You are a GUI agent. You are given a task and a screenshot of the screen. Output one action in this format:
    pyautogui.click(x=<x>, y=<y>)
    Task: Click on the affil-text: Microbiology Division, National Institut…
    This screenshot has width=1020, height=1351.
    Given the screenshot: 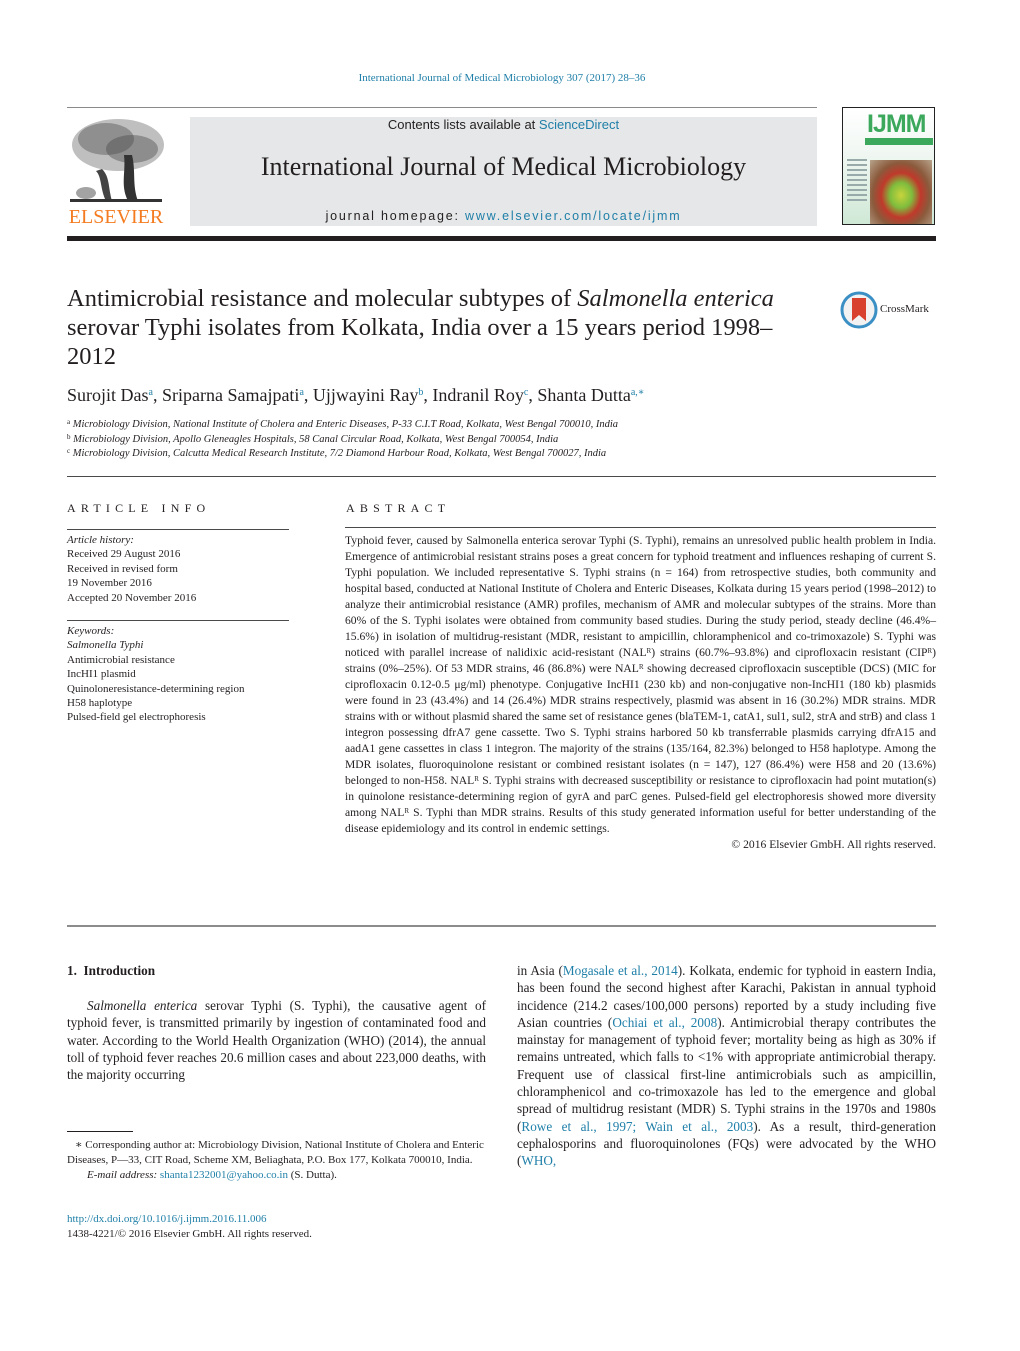 What is the action you would take?
    pyautogui.click(x=345, y=424)
    